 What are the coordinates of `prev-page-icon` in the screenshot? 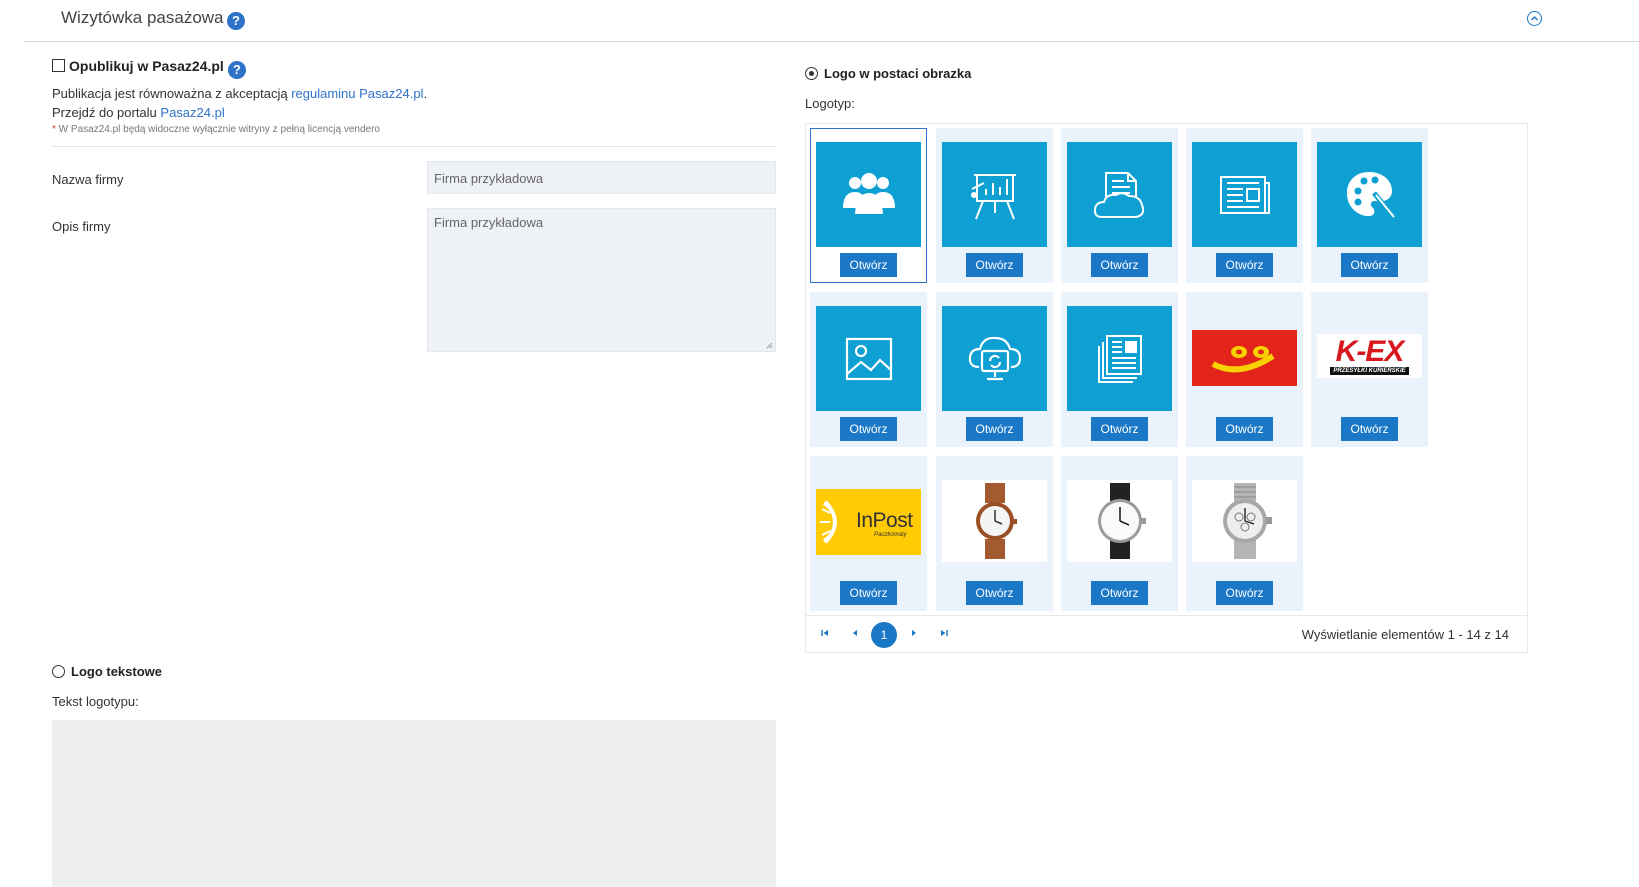 It's located at (855, 635).